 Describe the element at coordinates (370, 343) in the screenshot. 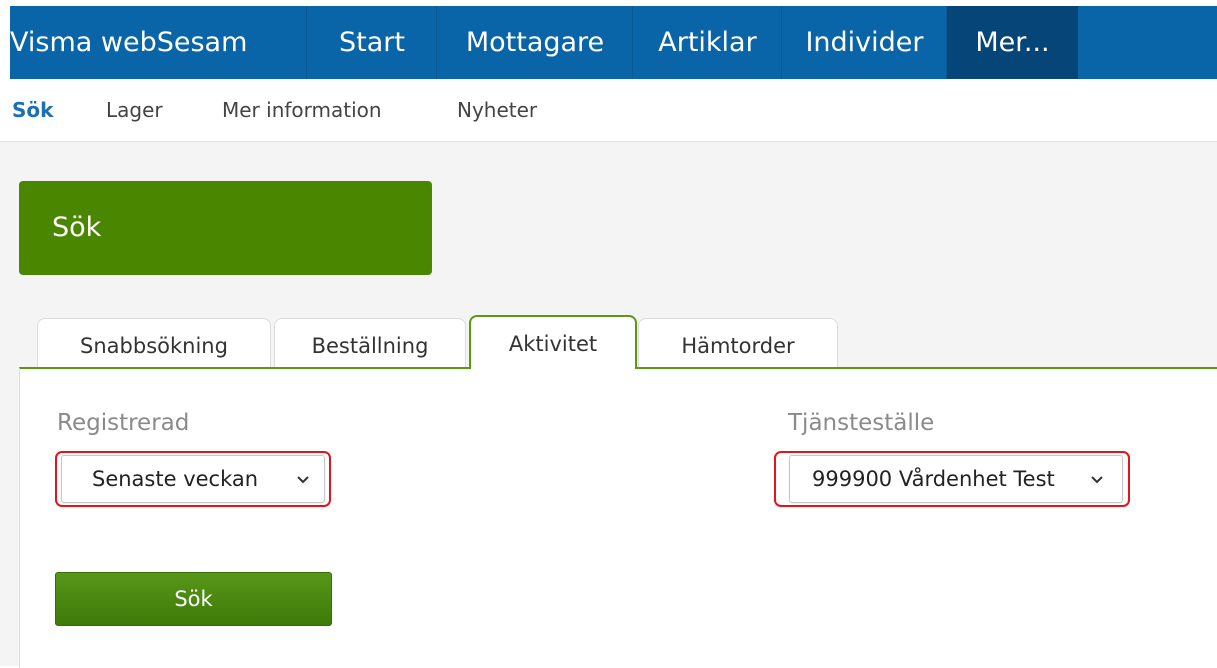

I see `tab-bestallning: Beställning` at that location.